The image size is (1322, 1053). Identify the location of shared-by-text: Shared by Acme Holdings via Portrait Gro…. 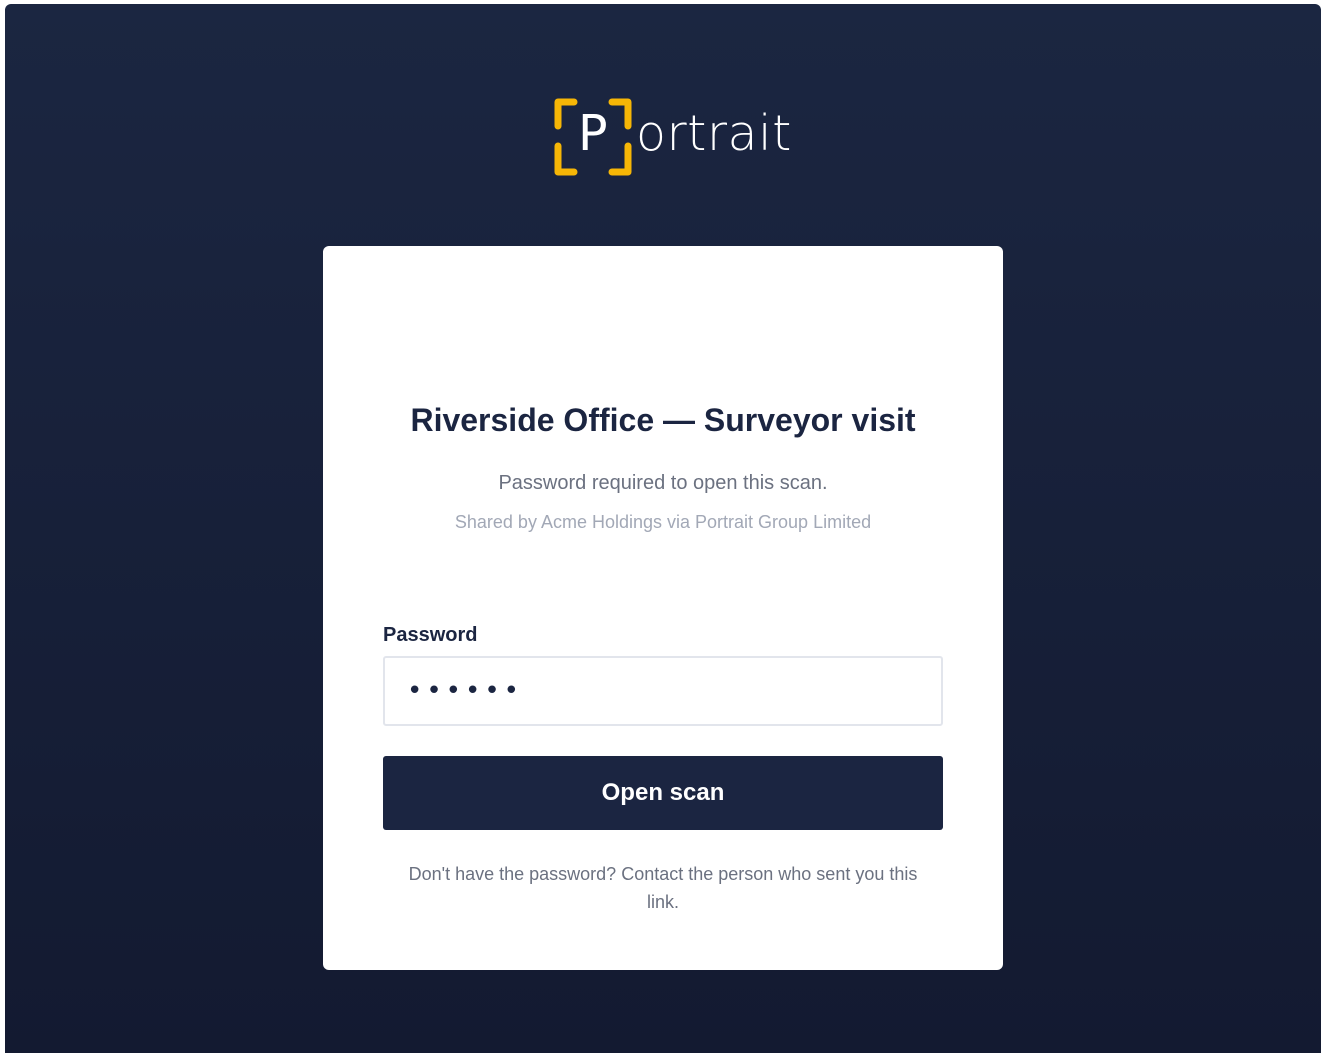
(663, 522).